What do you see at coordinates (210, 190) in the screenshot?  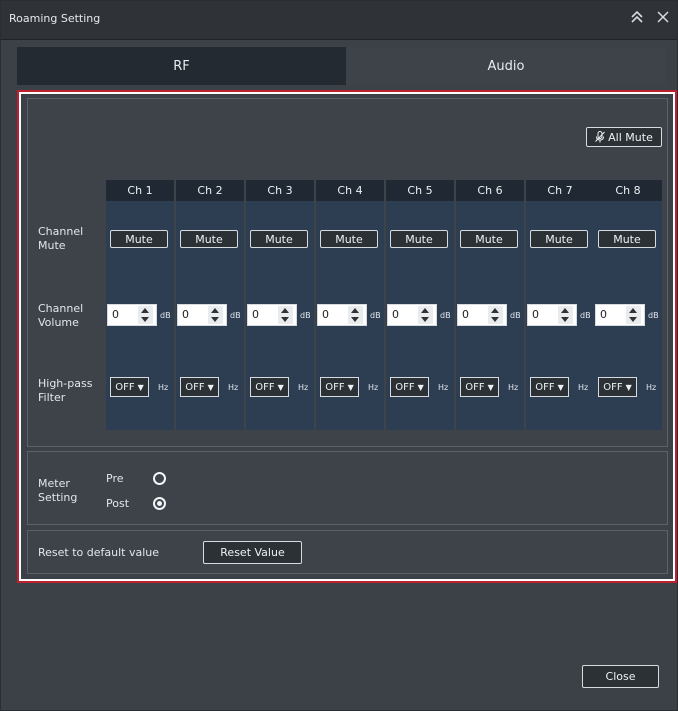 I see `channel-header: Ch 2` at bounding box center [210, 190].